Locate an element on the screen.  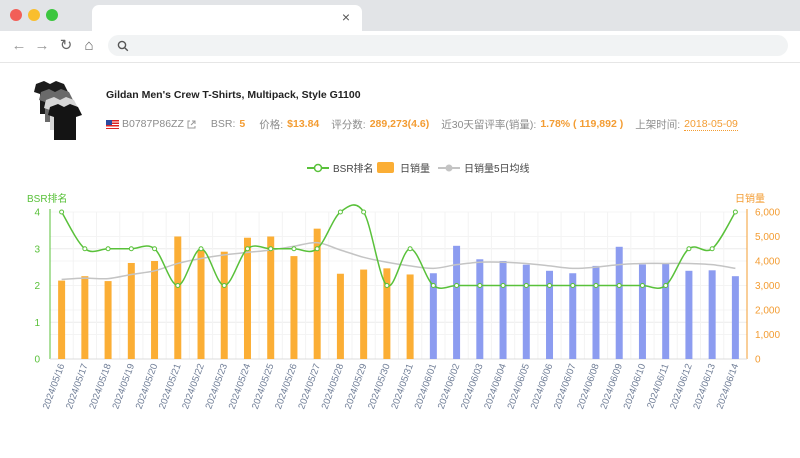
product-thumbnail is located at coordinates (58, 111).